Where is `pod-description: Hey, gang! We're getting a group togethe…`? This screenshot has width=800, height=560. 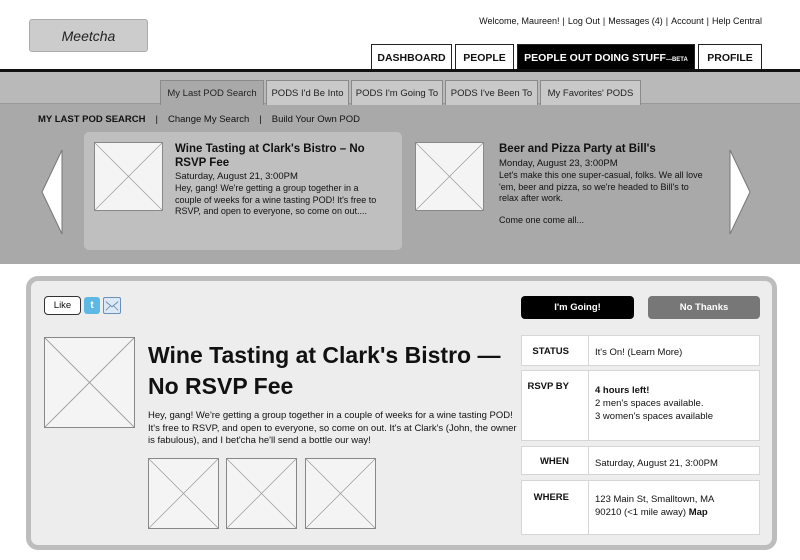
pod-description: Hey, gang! We're getting a group togethe… is located at coordinates (332, 428).